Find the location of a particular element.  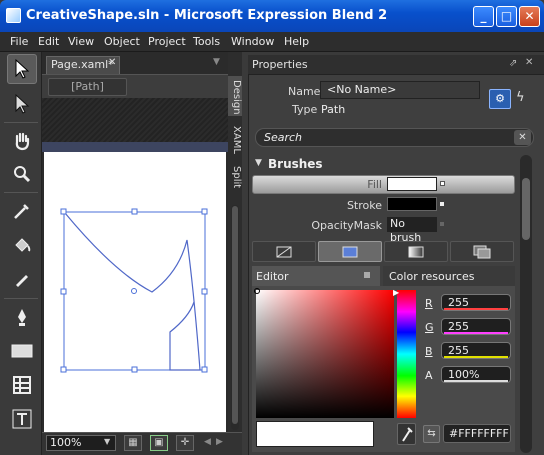

collapse-triangle-icon: ▼ is located at coordinates (258, 163).